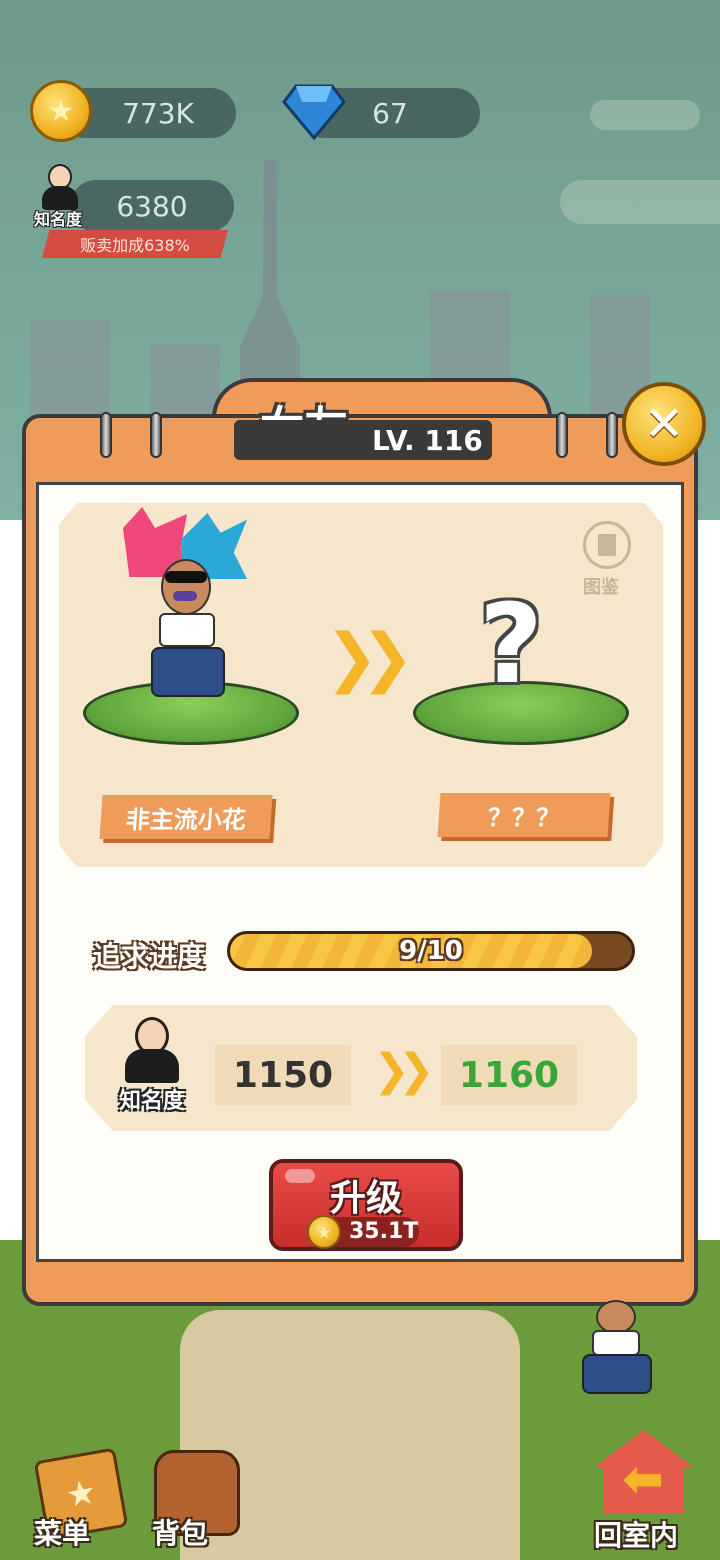 The height and width of the screenshot is (1560, 720). Describe the element at coordinates (58, 219) in the screenshot. I see `fame-label: 知名度` at that location.